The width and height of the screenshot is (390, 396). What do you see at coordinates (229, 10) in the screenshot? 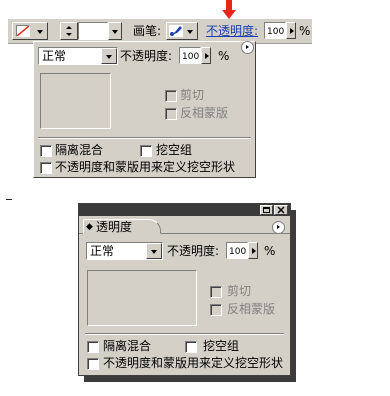
I see `red-arrow-callout-icon` at bounding box center [229, 10].